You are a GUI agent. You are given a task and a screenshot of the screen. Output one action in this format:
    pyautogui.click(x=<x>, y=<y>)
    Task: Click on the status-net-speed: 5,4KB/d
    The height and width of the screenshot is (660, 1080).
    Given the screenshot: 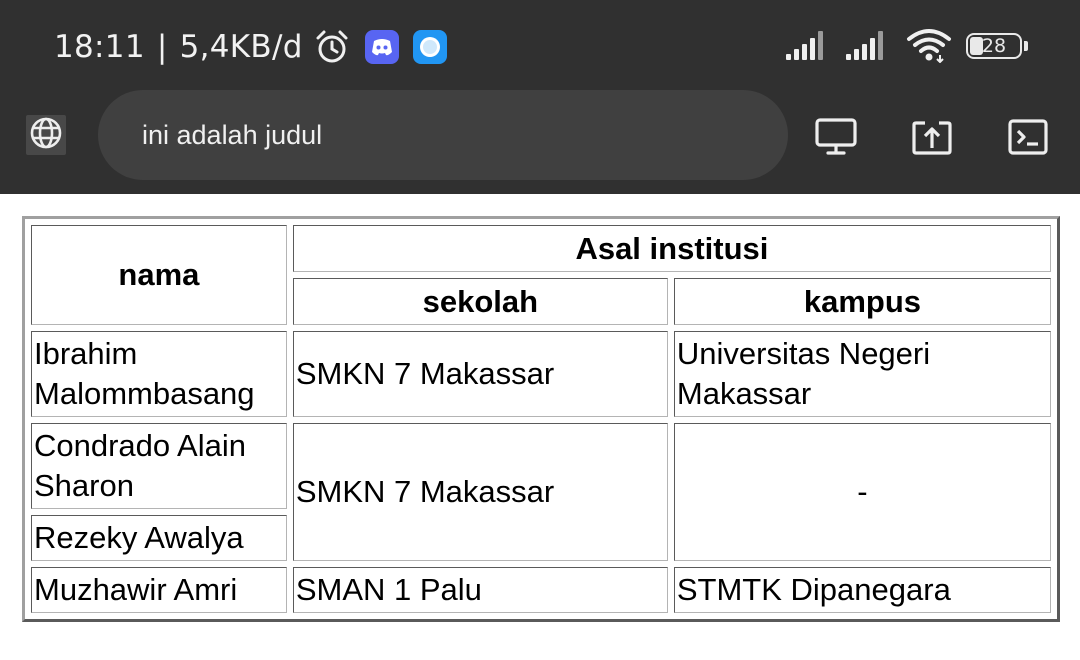 What is the action you would take?
    pyautogui.click(x=241, y=47)
    